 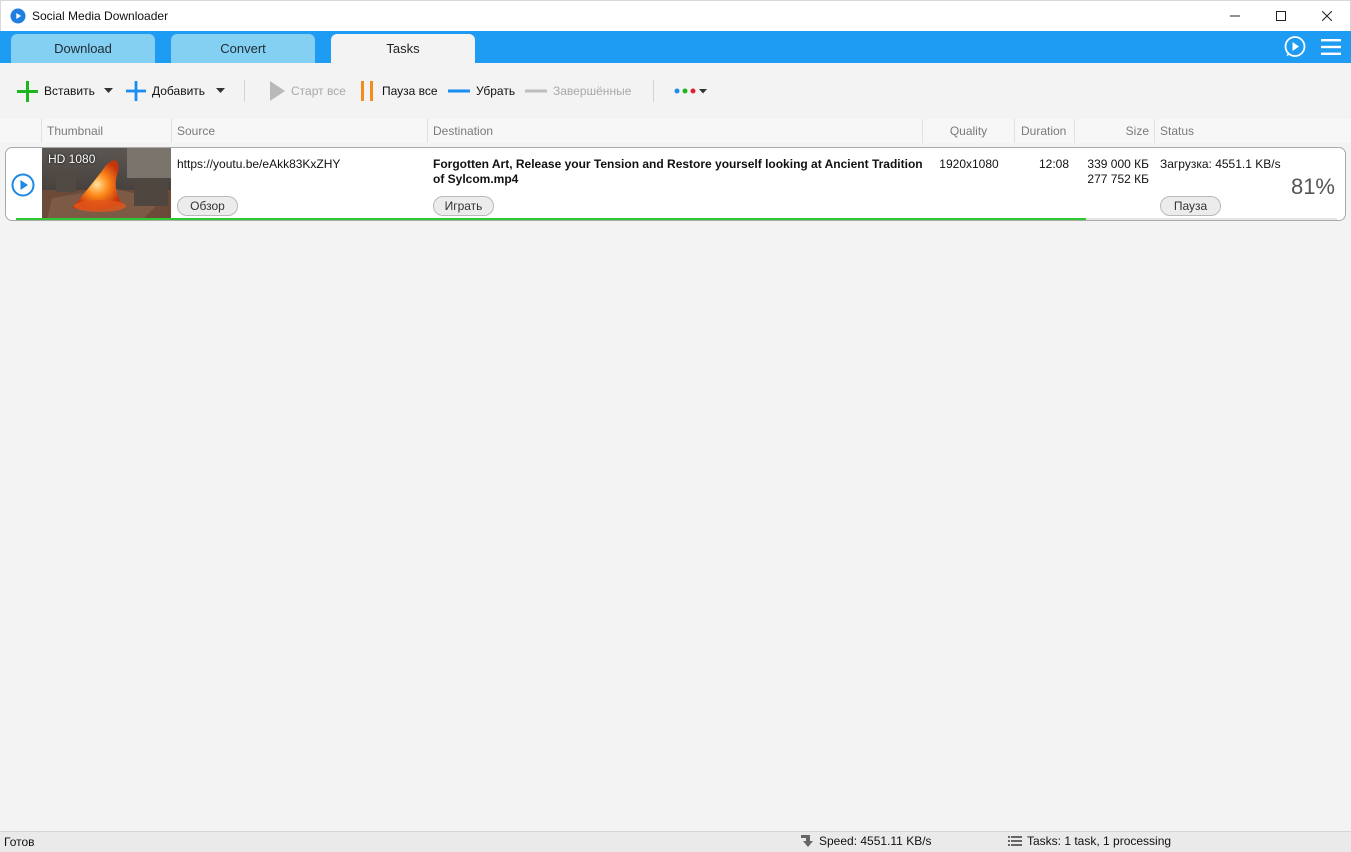 I want to click on size-downloaded: 277 752 КБ, so click(x=1118, y=179).